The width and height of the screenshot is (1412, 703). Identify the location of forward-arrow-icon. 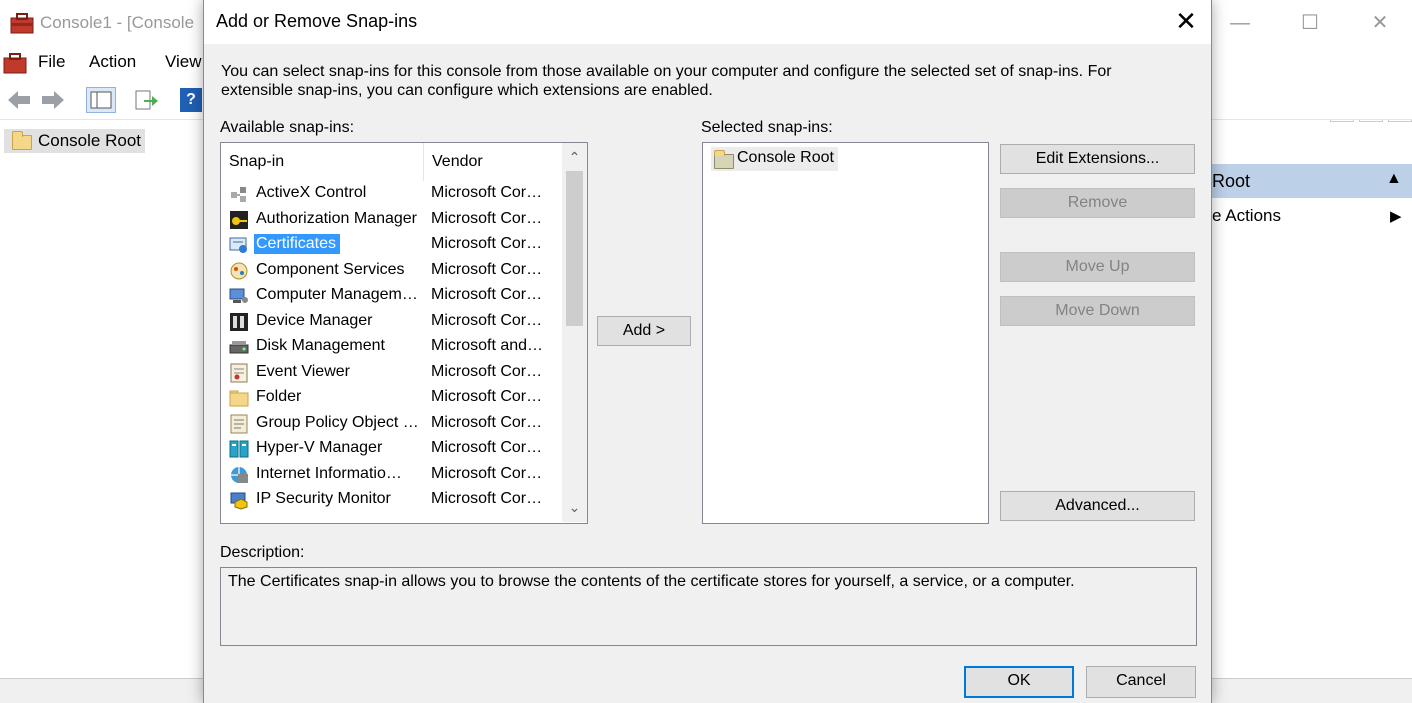
(53, 100).